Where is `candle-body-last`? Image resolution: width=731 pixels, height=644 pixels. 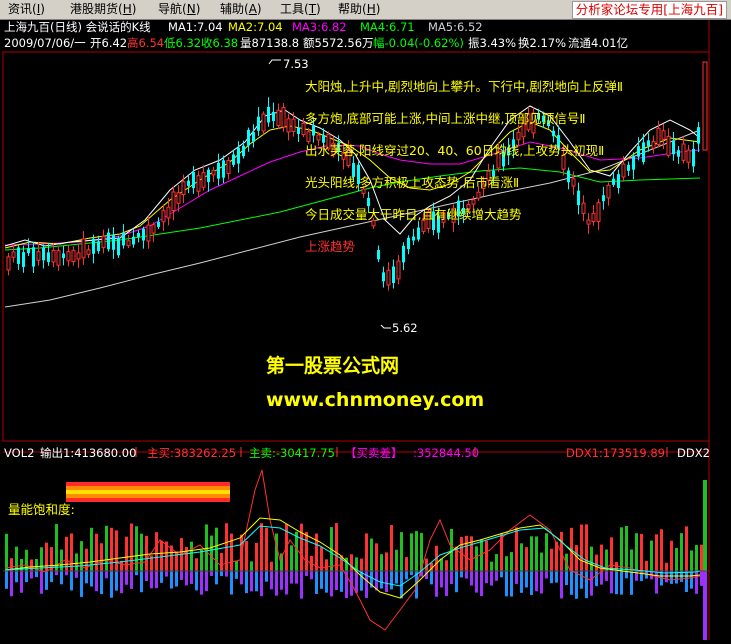
candle-body-last is located at coordinates (705, 106).